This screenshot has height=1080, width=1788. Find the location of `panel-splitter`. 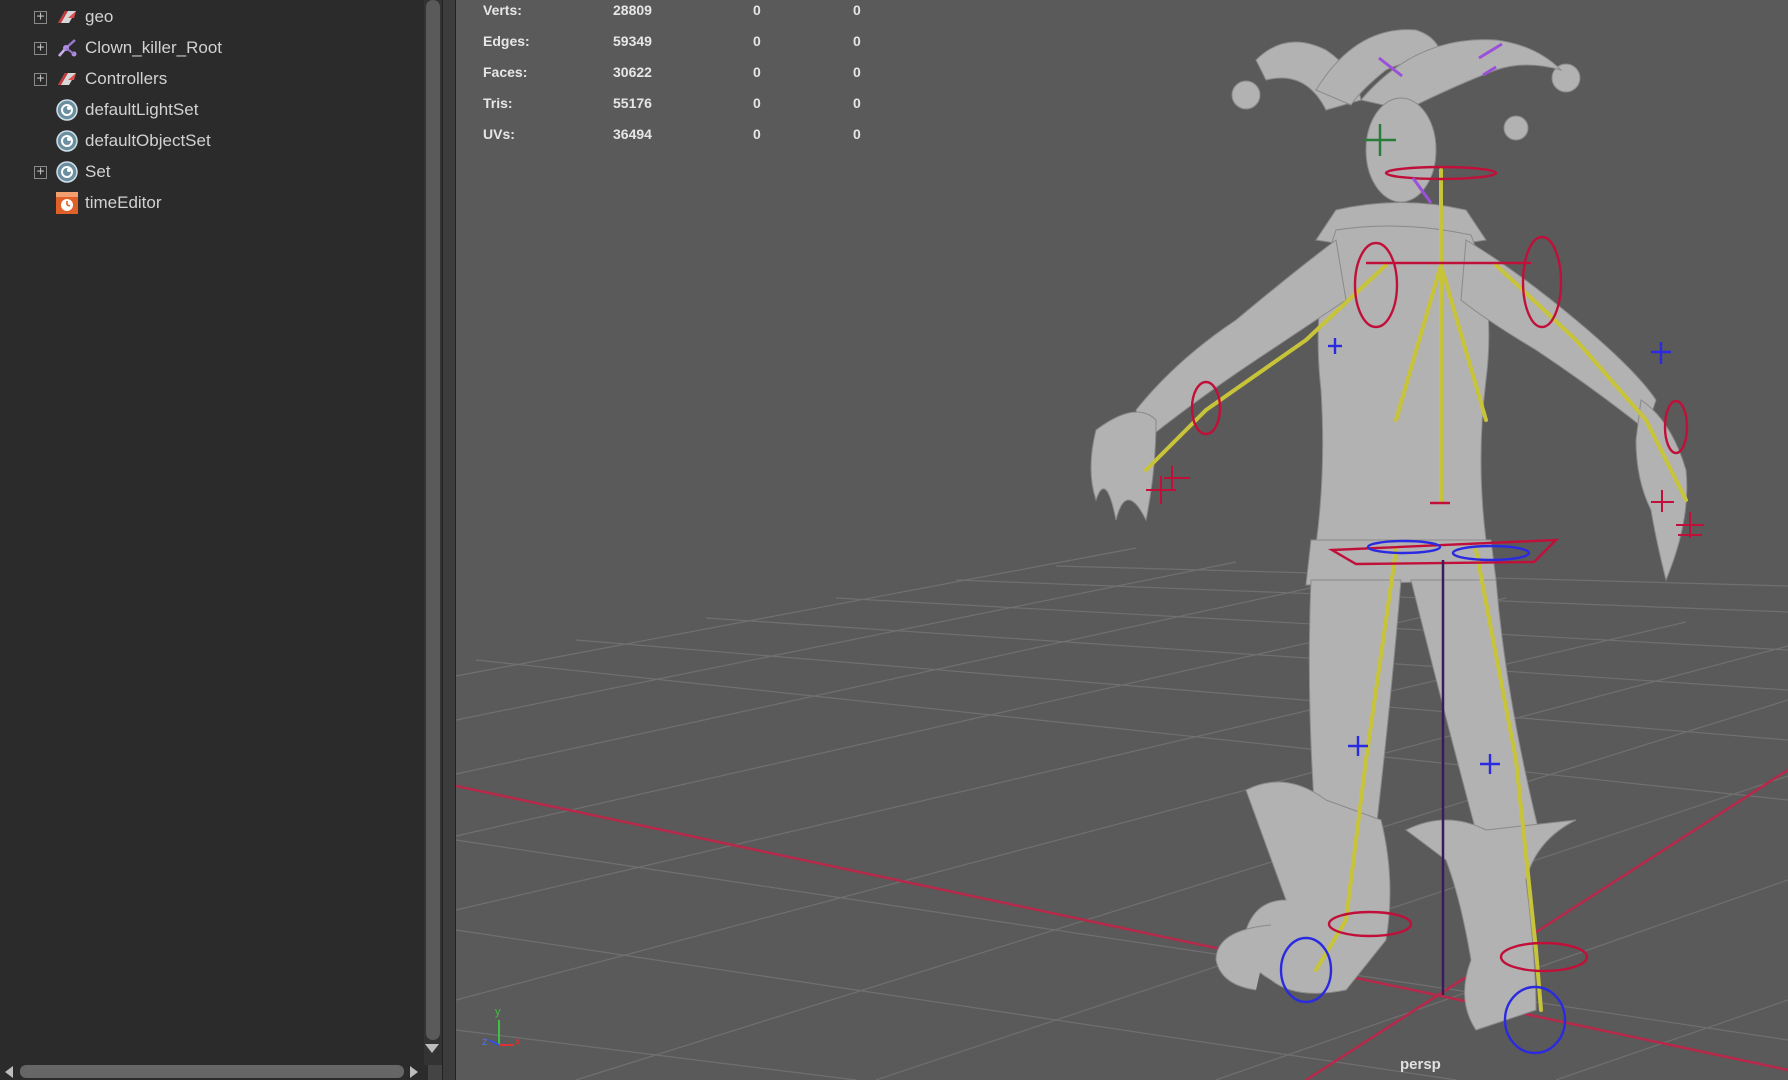

panel-splitter is located at coordinates (449, 540).